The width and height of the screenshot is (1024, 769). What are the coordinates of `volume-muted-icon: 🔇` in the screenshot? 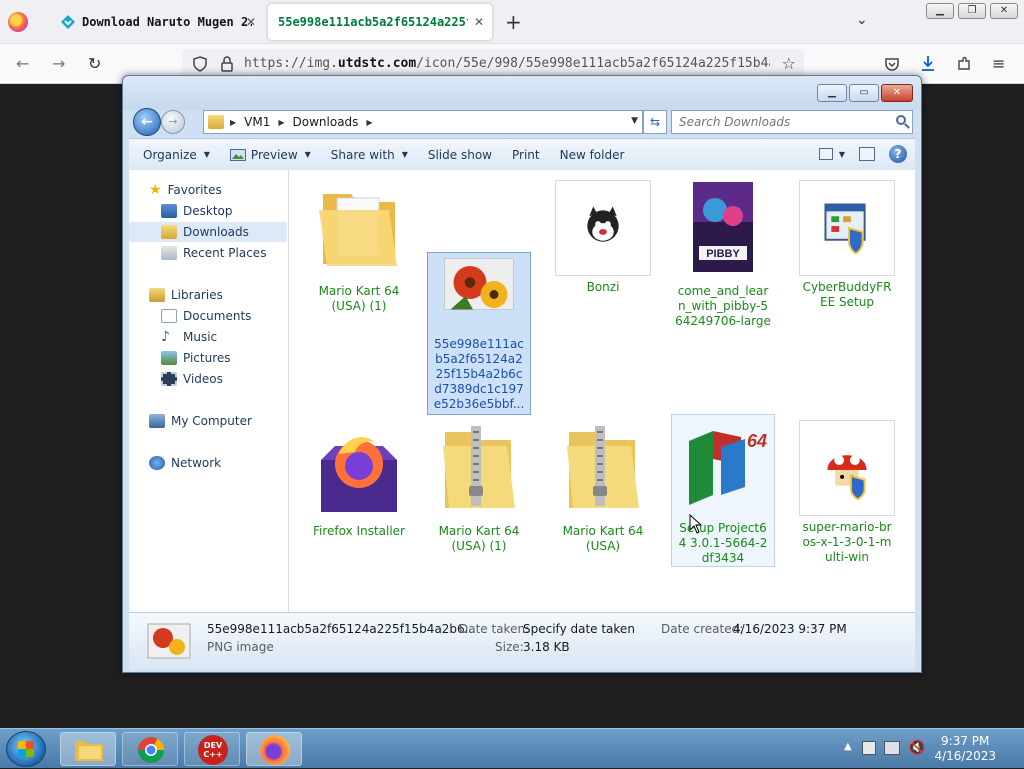 It's located at (916, 748).